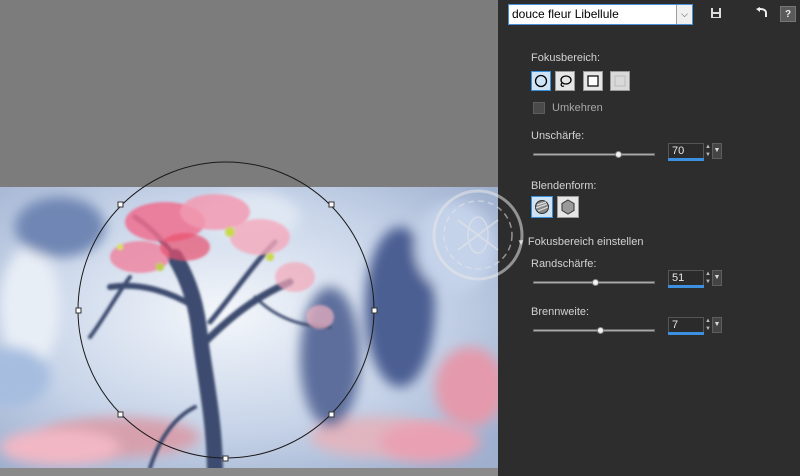 This screenshot has height=476, width=800. I want to click on lasso-tool-button, so click(565, 81).